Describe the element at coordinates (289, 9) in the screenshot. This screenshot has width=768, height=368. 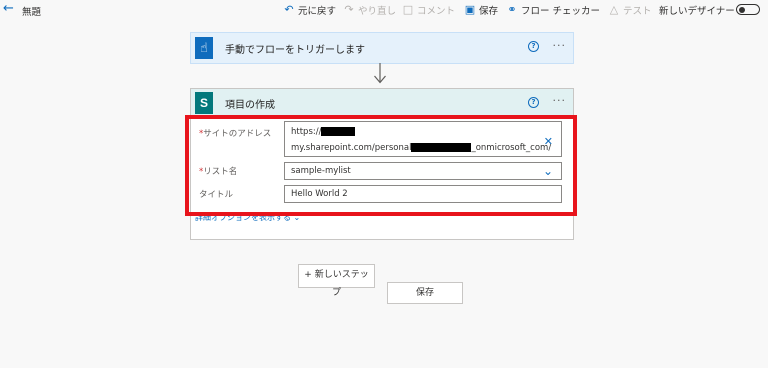
I see `undo-icon: ↶` at that location.